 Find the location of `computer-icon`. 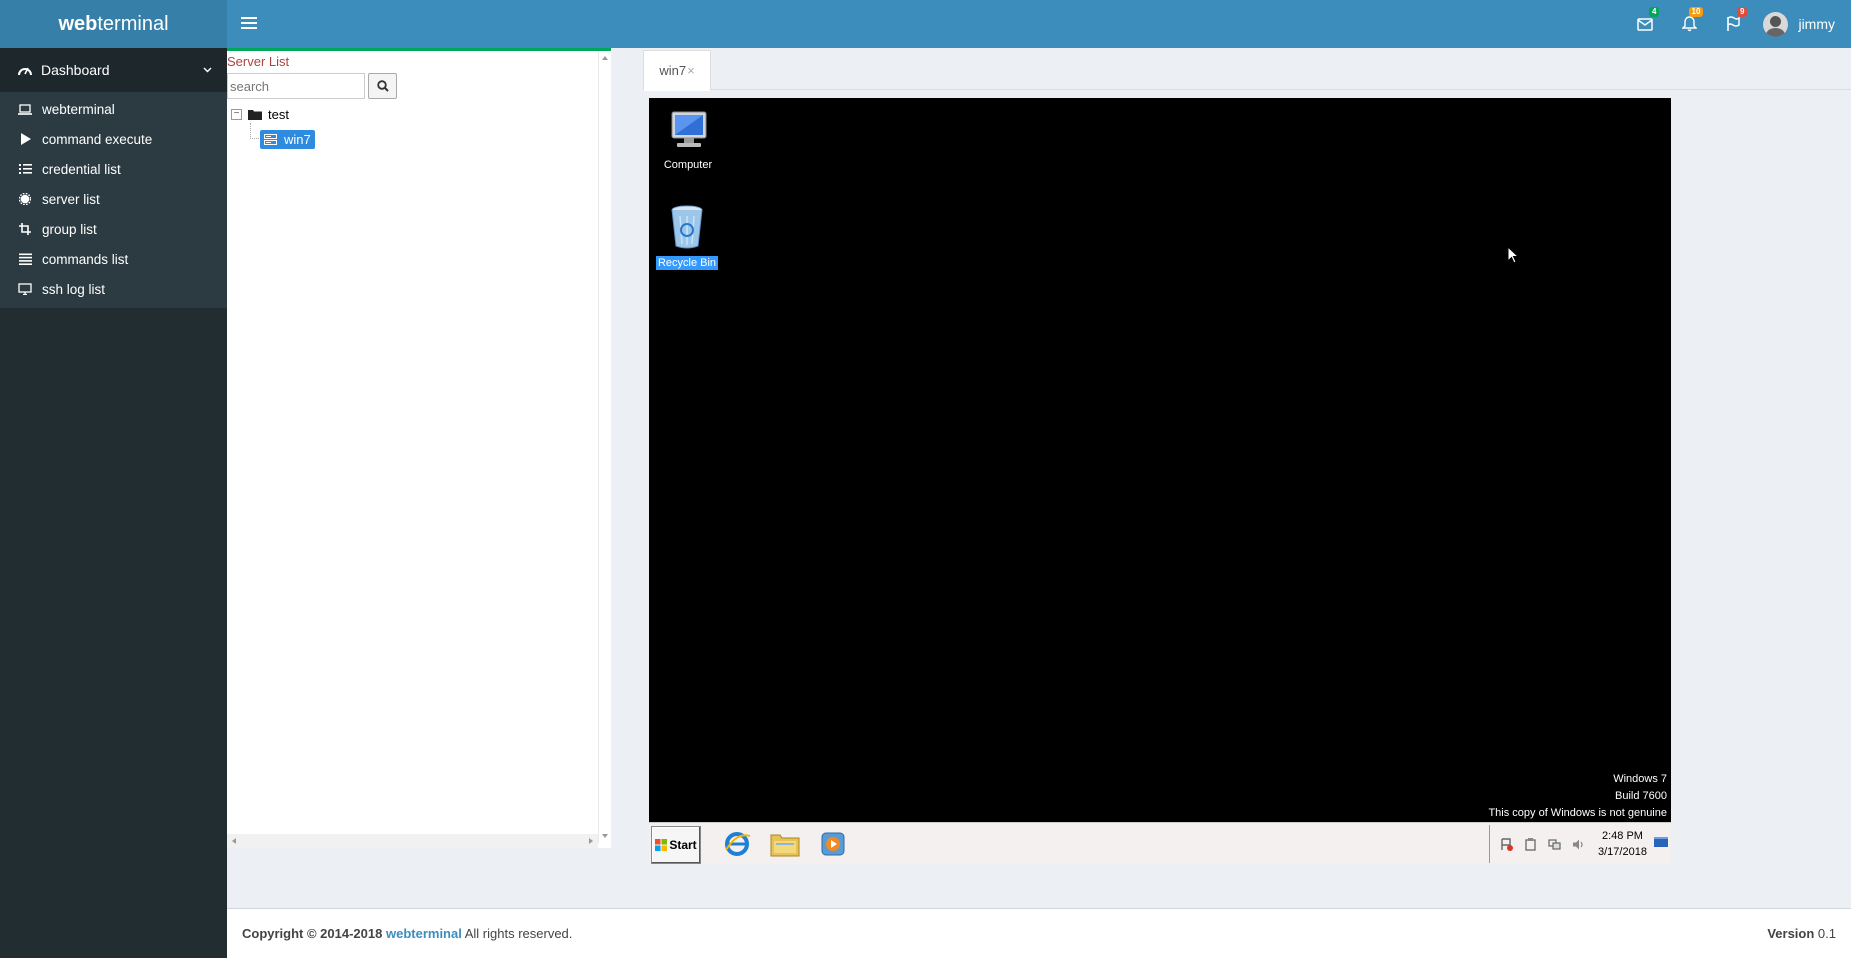

computer-icon is located at coordinates (689, 129).